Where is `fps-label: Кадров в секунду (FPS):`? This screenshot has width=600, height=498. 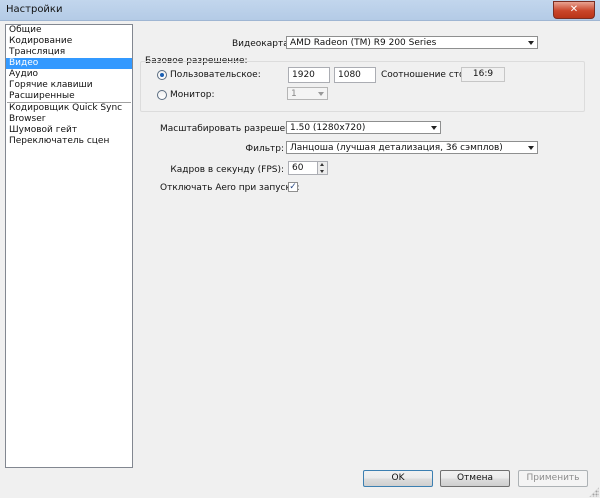 fps-label: Кадров в секунду (FPS): is located at coordinates (227, 170).